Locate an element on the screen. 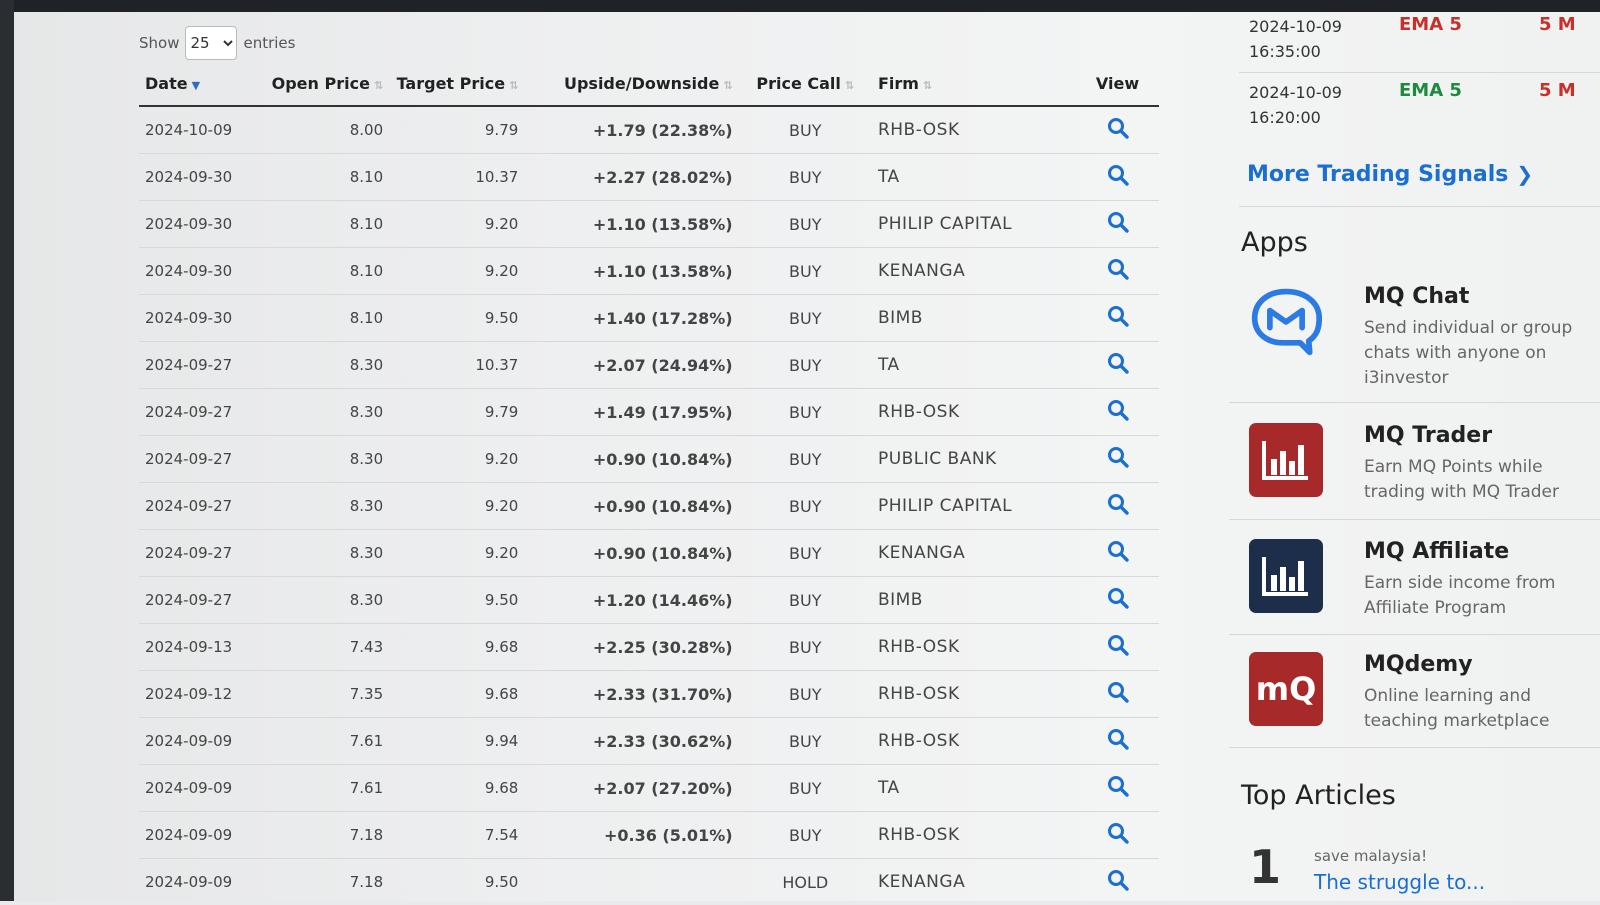 Image resolution: width=1600 pixels, height=905 pixels. cell-open-price: 7.35 is located at coordinates (326, 694).